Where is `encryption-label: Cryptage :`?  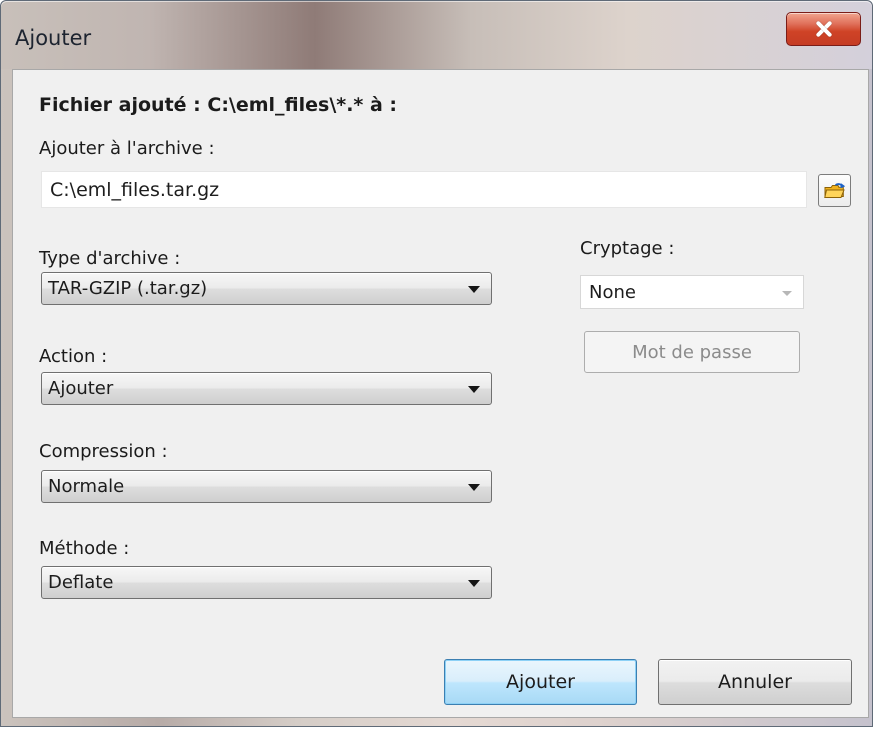
encryption-label: Cryptage : is located at coordinates (627, 248).